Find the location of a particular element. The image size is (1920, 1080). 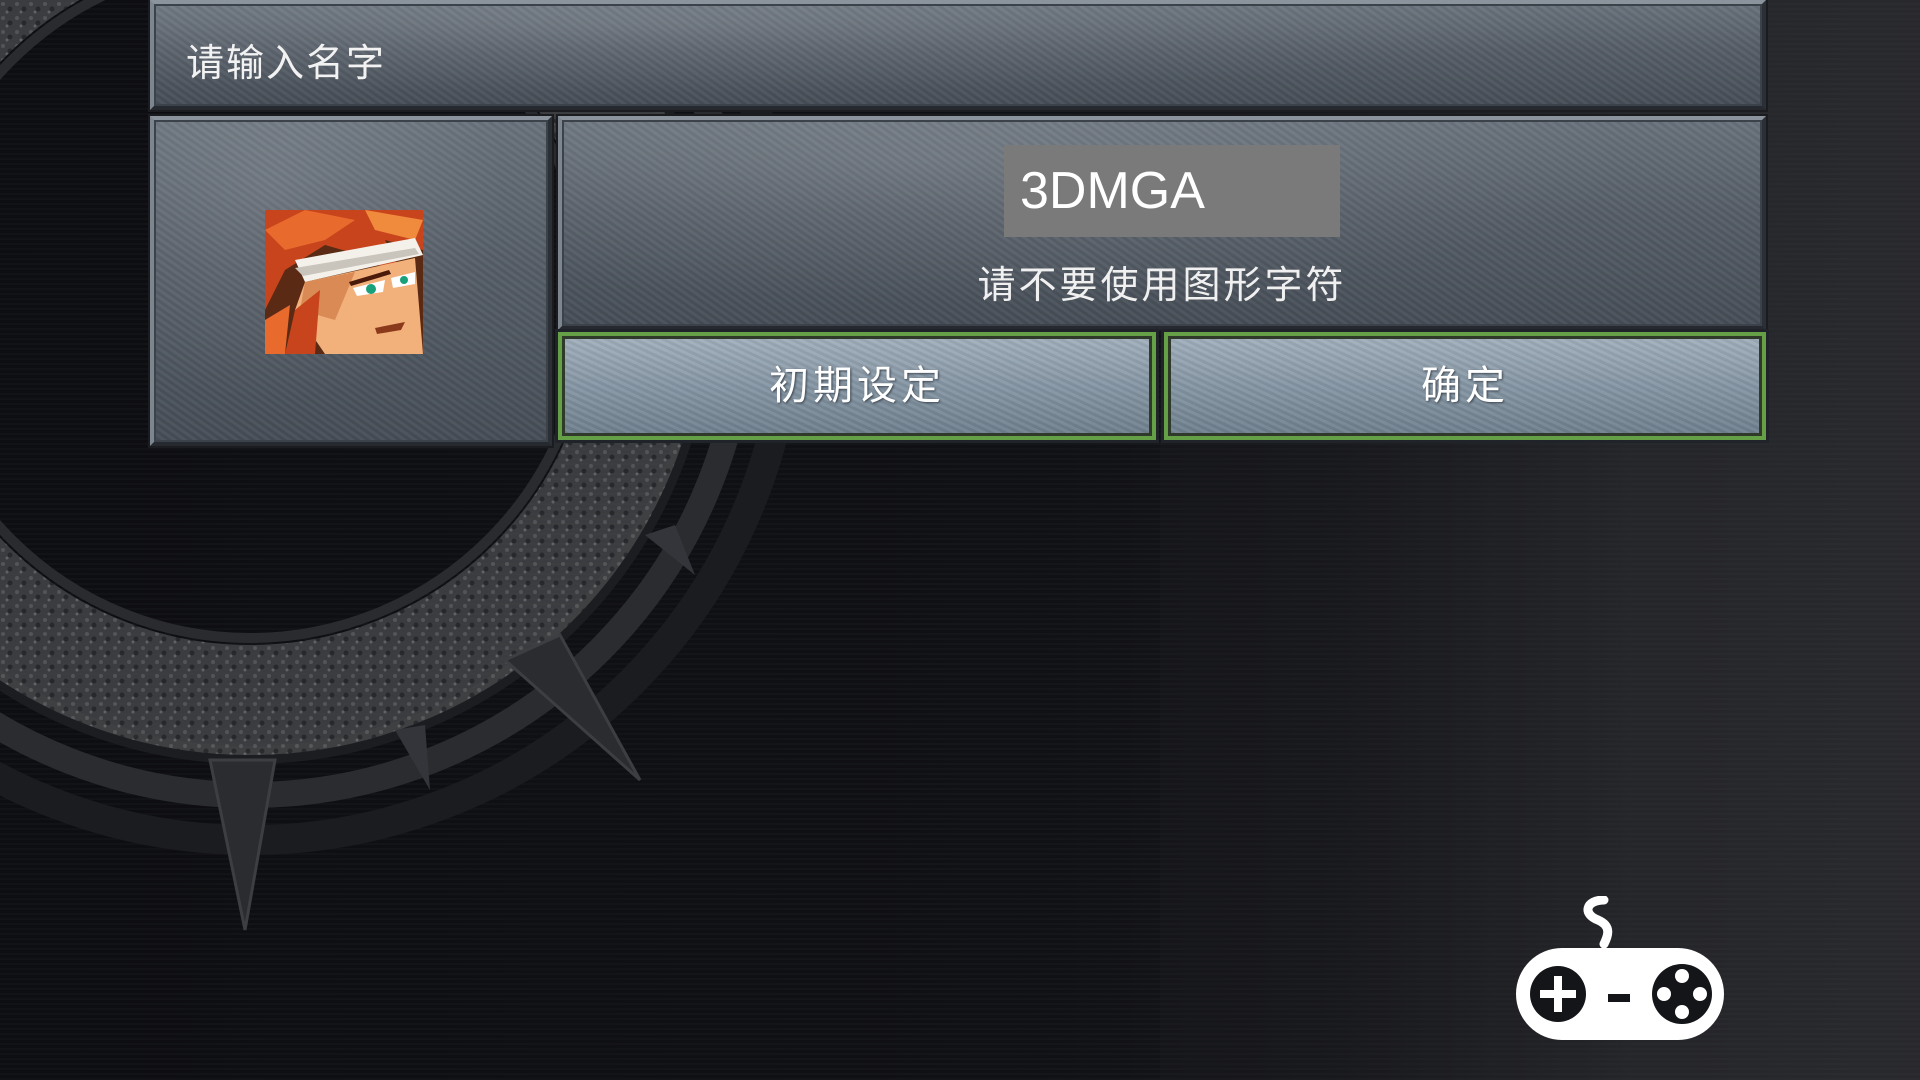

hint-text: 请不要使用图形字符 is located at coordinates (1162, 285).